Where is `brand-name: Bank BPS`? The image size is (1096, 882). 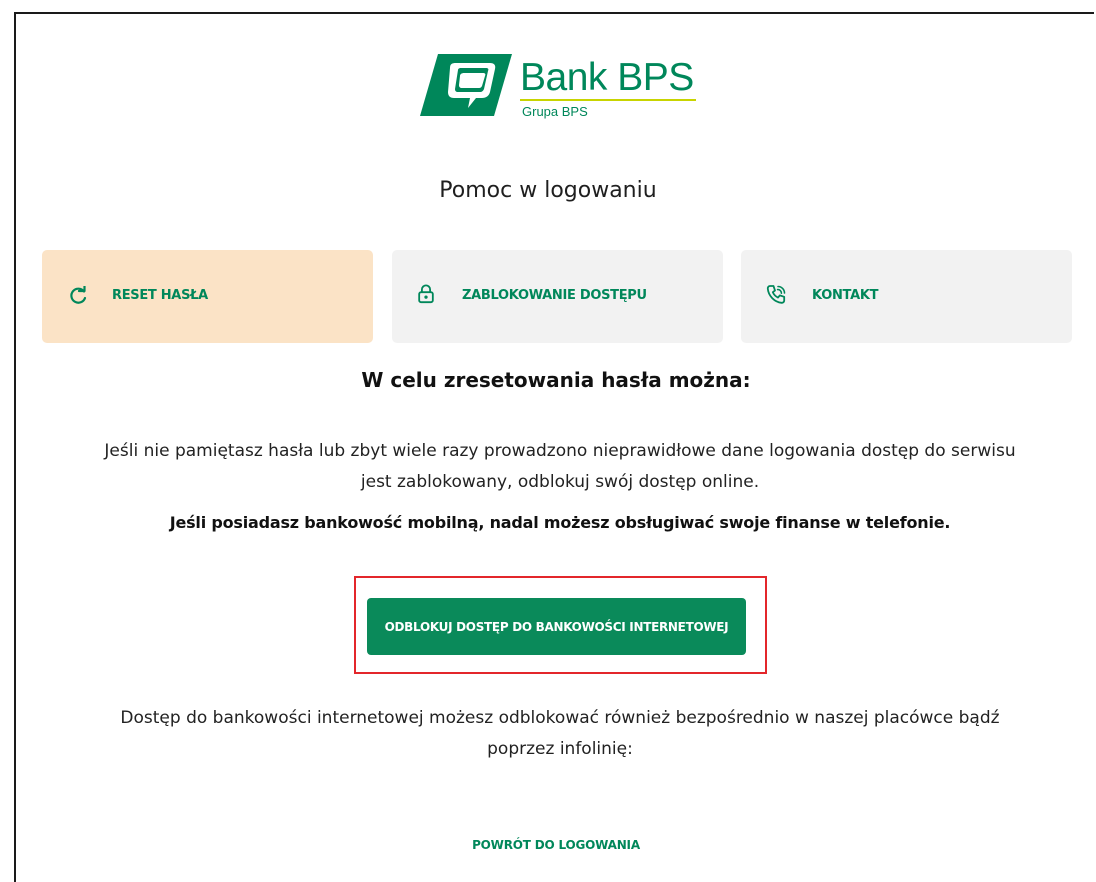
brand-name: Bank BPS is located at coordinates (607, 77).